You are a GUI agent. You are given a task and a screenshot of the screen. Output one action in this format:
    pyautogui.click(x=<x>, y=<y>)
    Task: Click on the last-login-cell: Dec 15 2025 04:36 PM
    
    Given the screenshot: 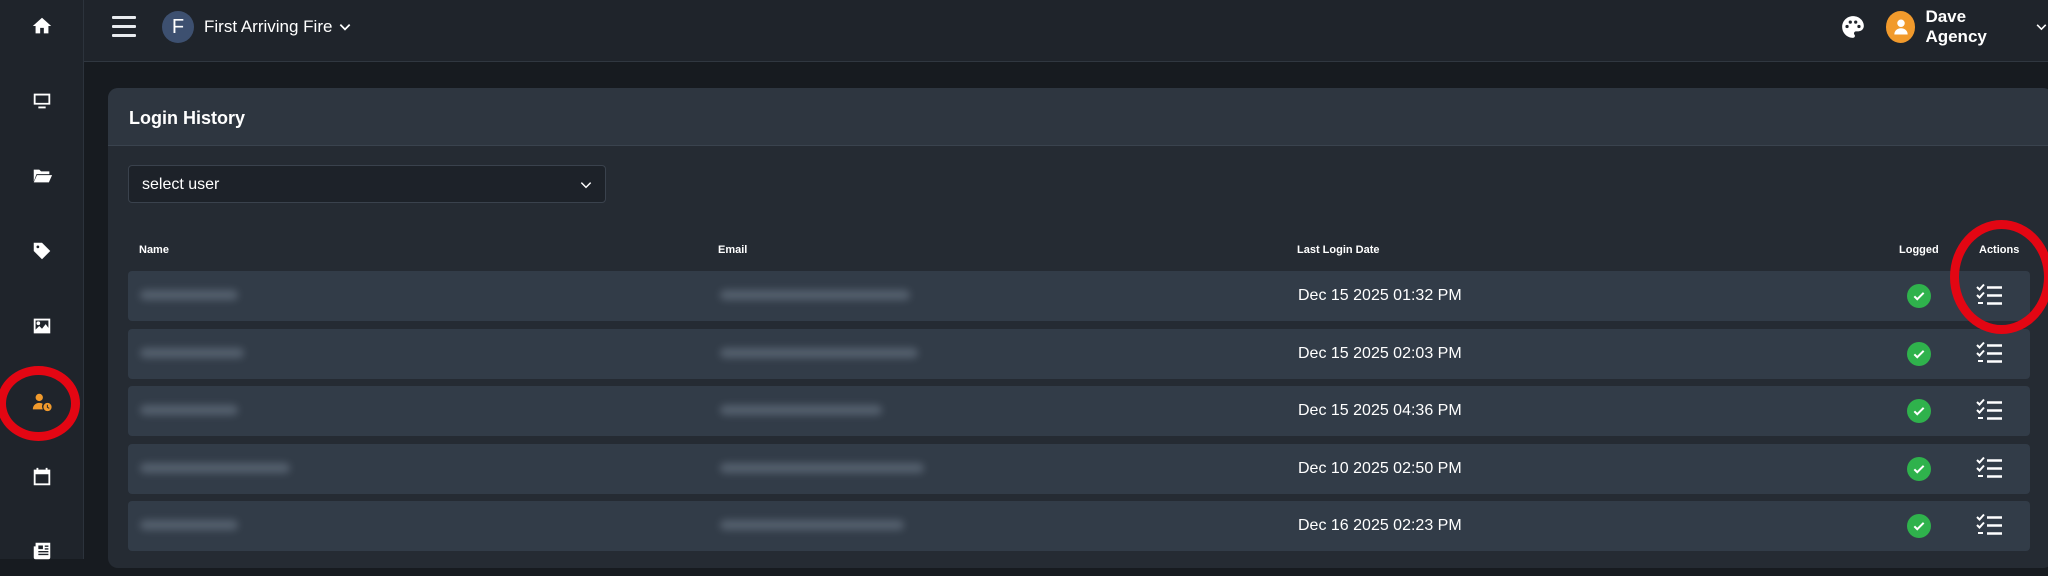 What is the action you would take?
    pyautogui.click(x=1380, y=410)
    